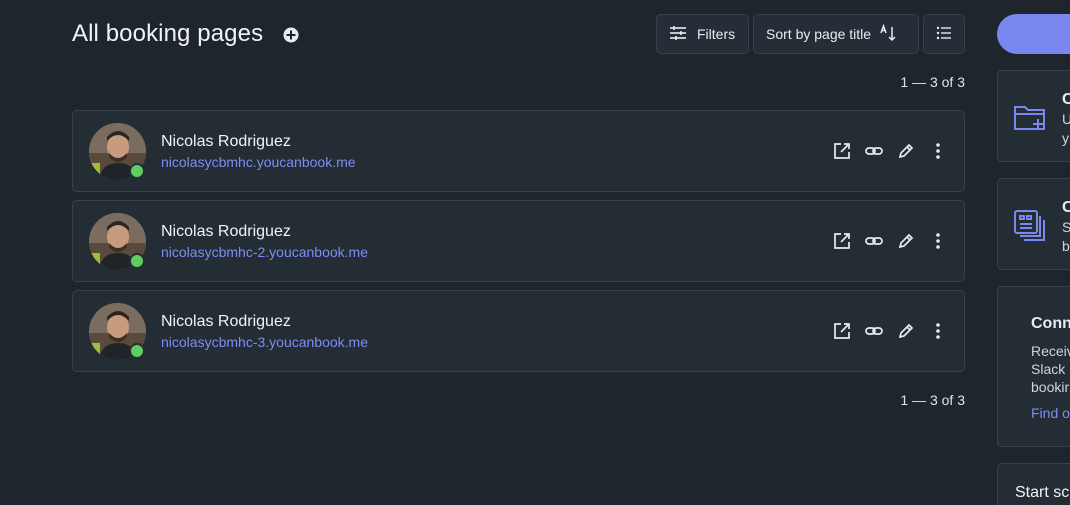 This screenshot has width=1070, height=505. Describe the element at coordinates (1050, 351) in the screenshot. I see `sidebar-card-text: Receiv` at that location.